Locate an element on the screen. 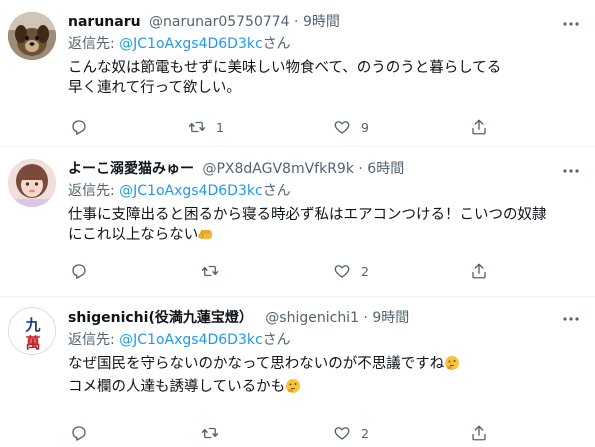 The width and height of the screenshot is (595, 447). display-name: よーこ溺愛猫みゅー is located at coordinates (131, 169).